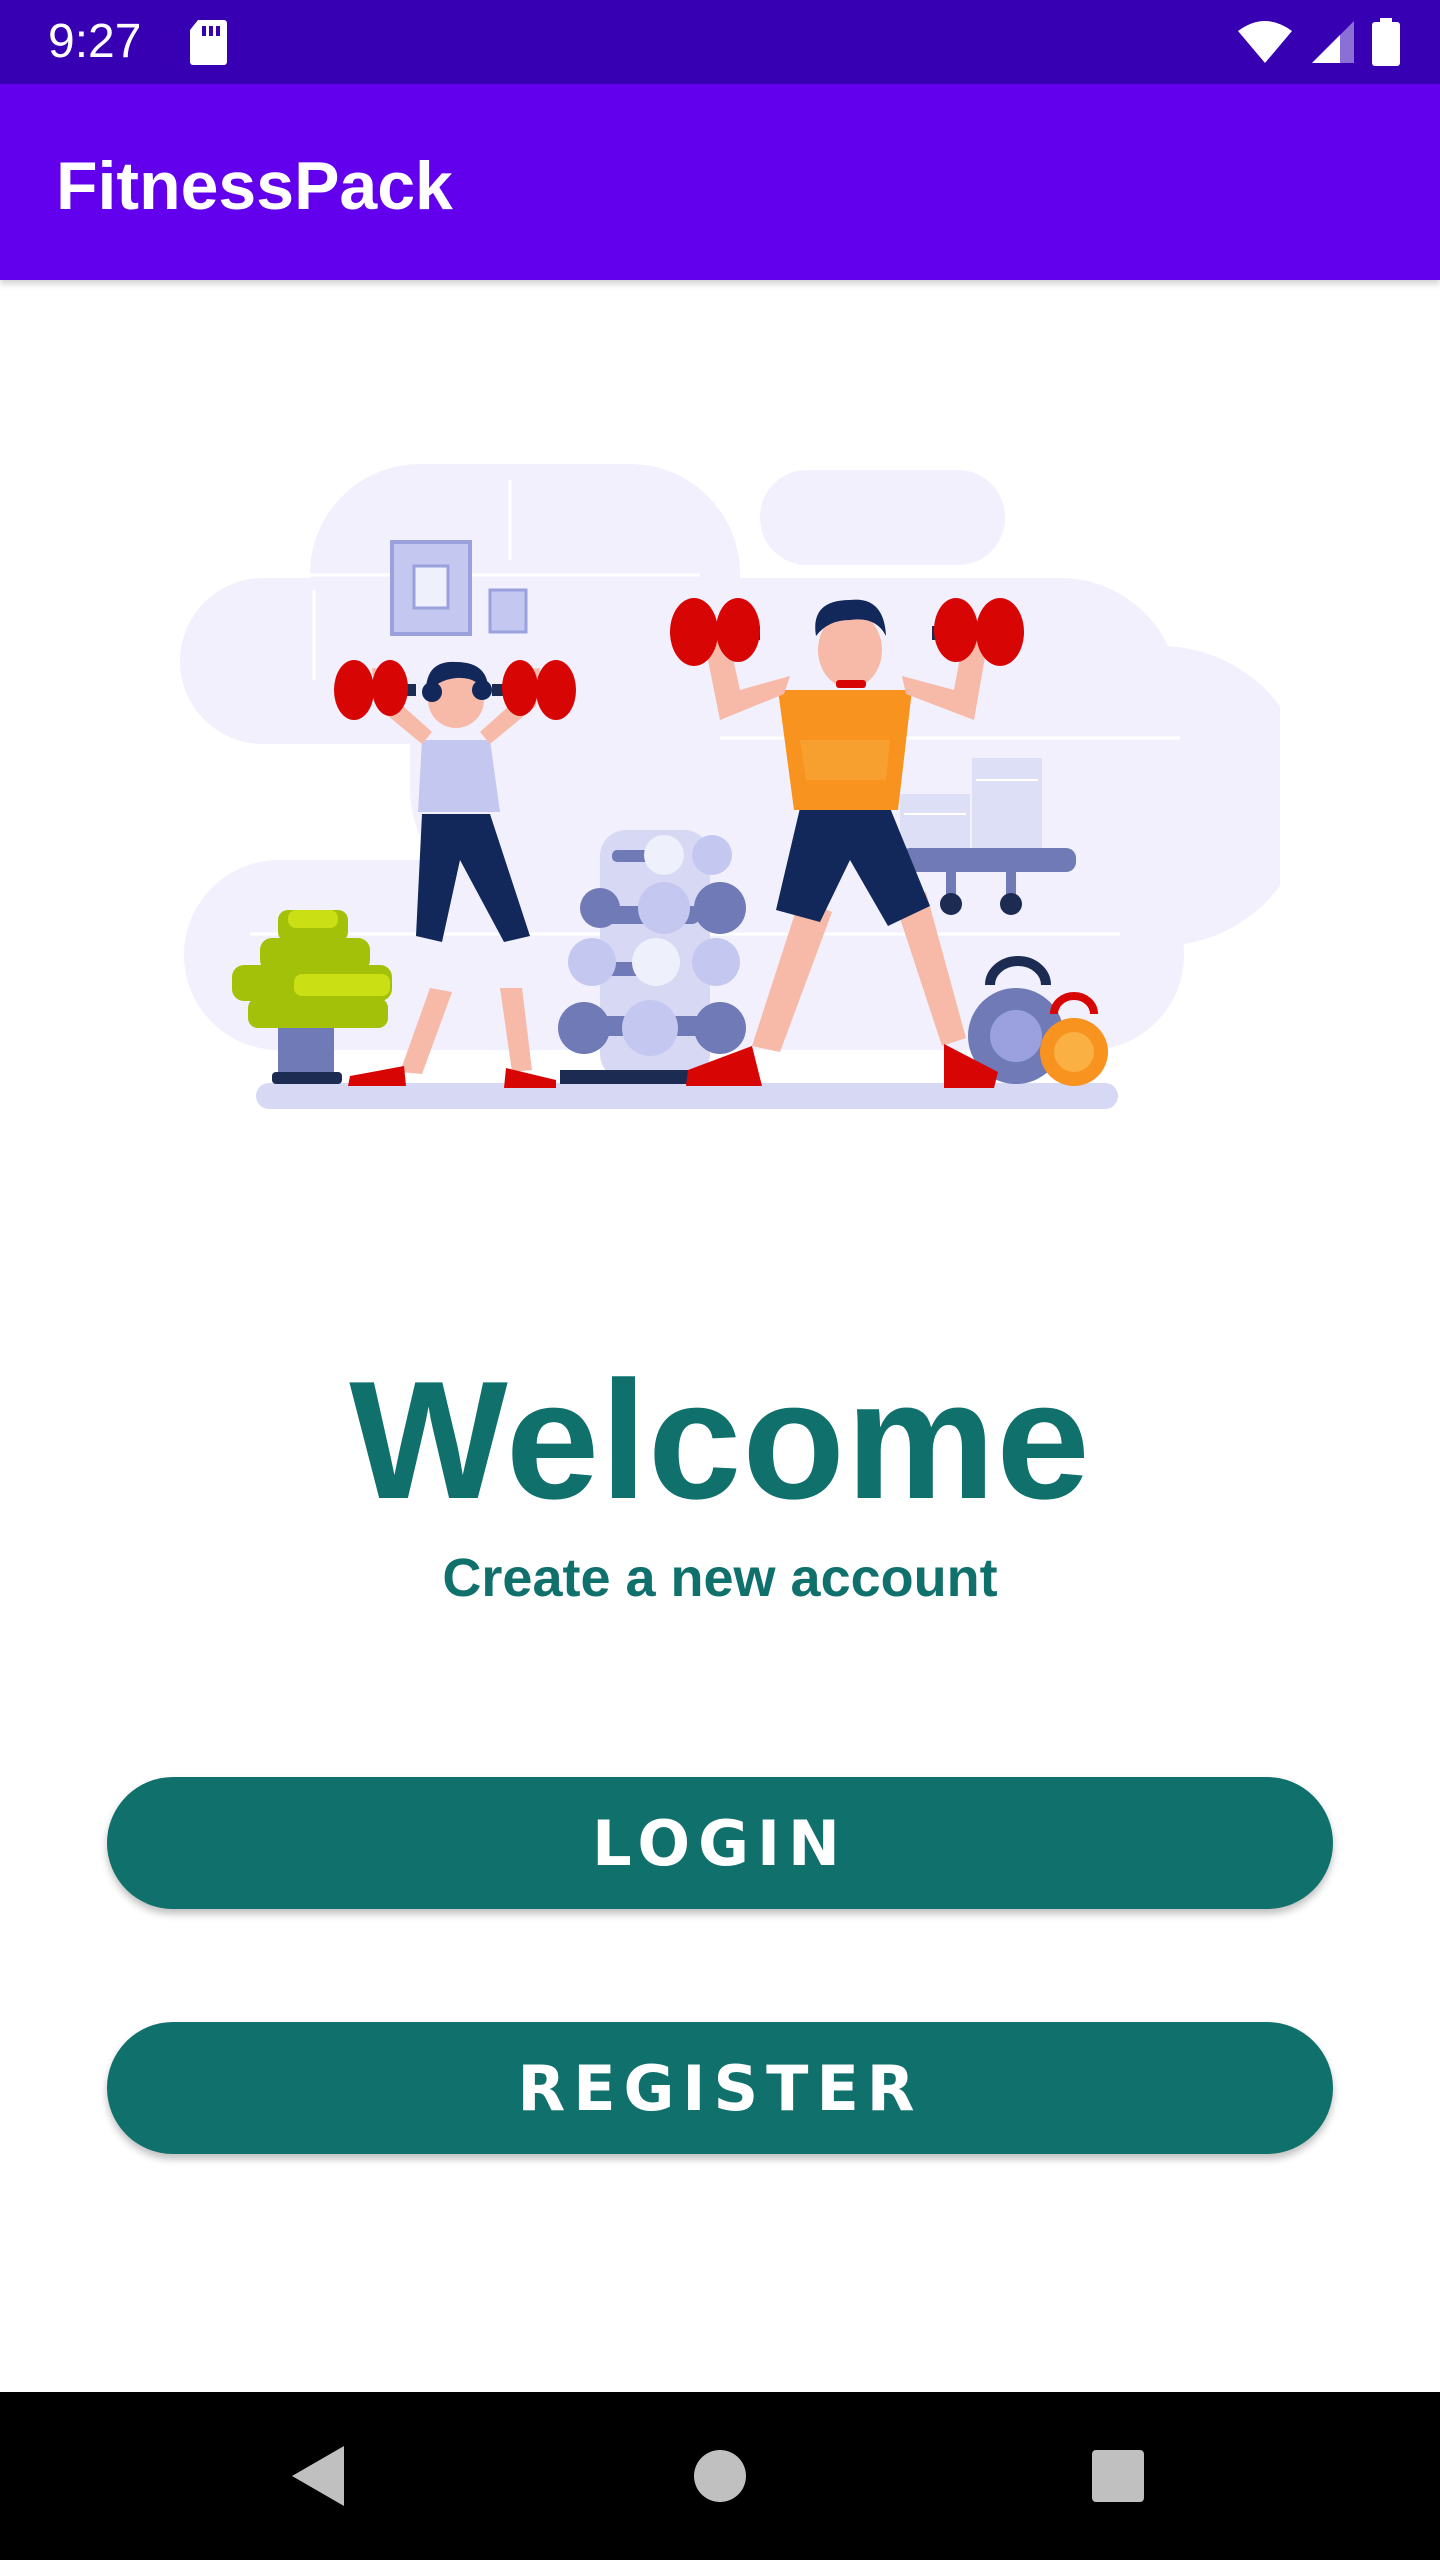  What do you see at coordinates (1265, 42) in the screenshot?
I see `wifi-icon` at bounding box center [1265, 42].